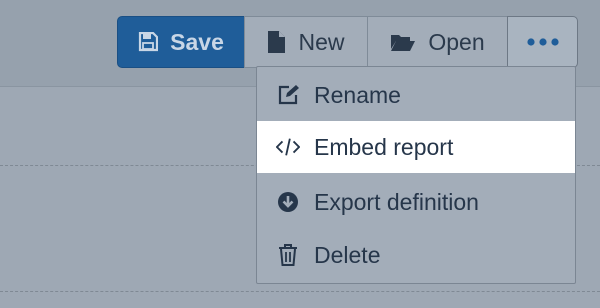 This screenshot has height=308, width=600. Describe the element at coordinates (276, 42) in the screenshot. I see `new-file-icon` at that location.